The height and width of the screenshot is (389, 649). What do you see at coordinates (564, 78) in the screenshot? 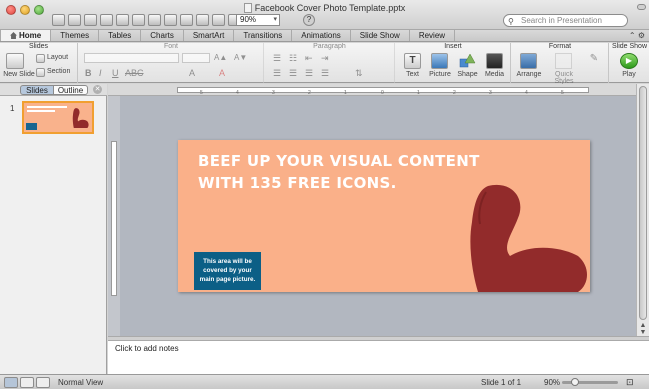
I see `quick-styles-button: Quick Styles` at bounding box center [564, 78].